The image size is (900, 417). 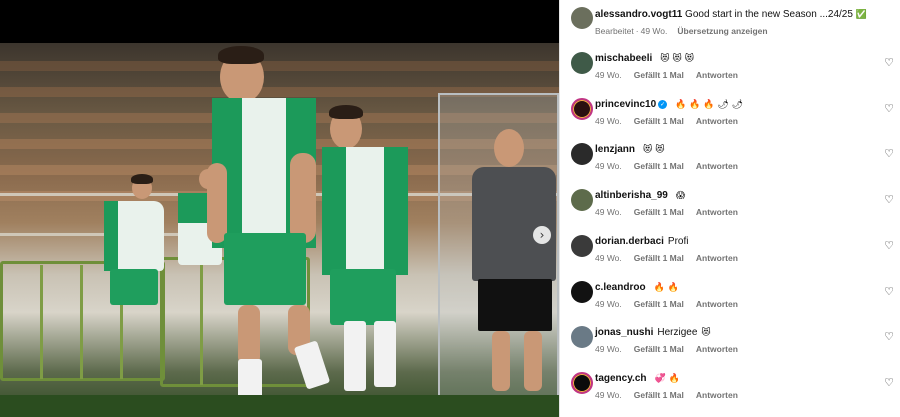 I want to click on comment-username: jonas_nushi, so click(x=624, y=332).